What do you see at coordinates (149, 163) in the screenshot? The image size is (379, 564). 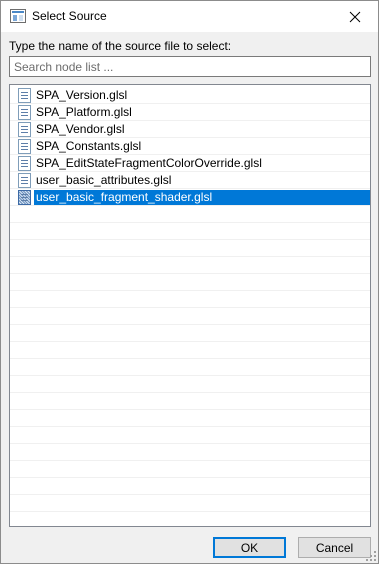 I see `file-name: SPA_EditStateFragmentColorOverride.glsl` at bounding box center [149, 163].